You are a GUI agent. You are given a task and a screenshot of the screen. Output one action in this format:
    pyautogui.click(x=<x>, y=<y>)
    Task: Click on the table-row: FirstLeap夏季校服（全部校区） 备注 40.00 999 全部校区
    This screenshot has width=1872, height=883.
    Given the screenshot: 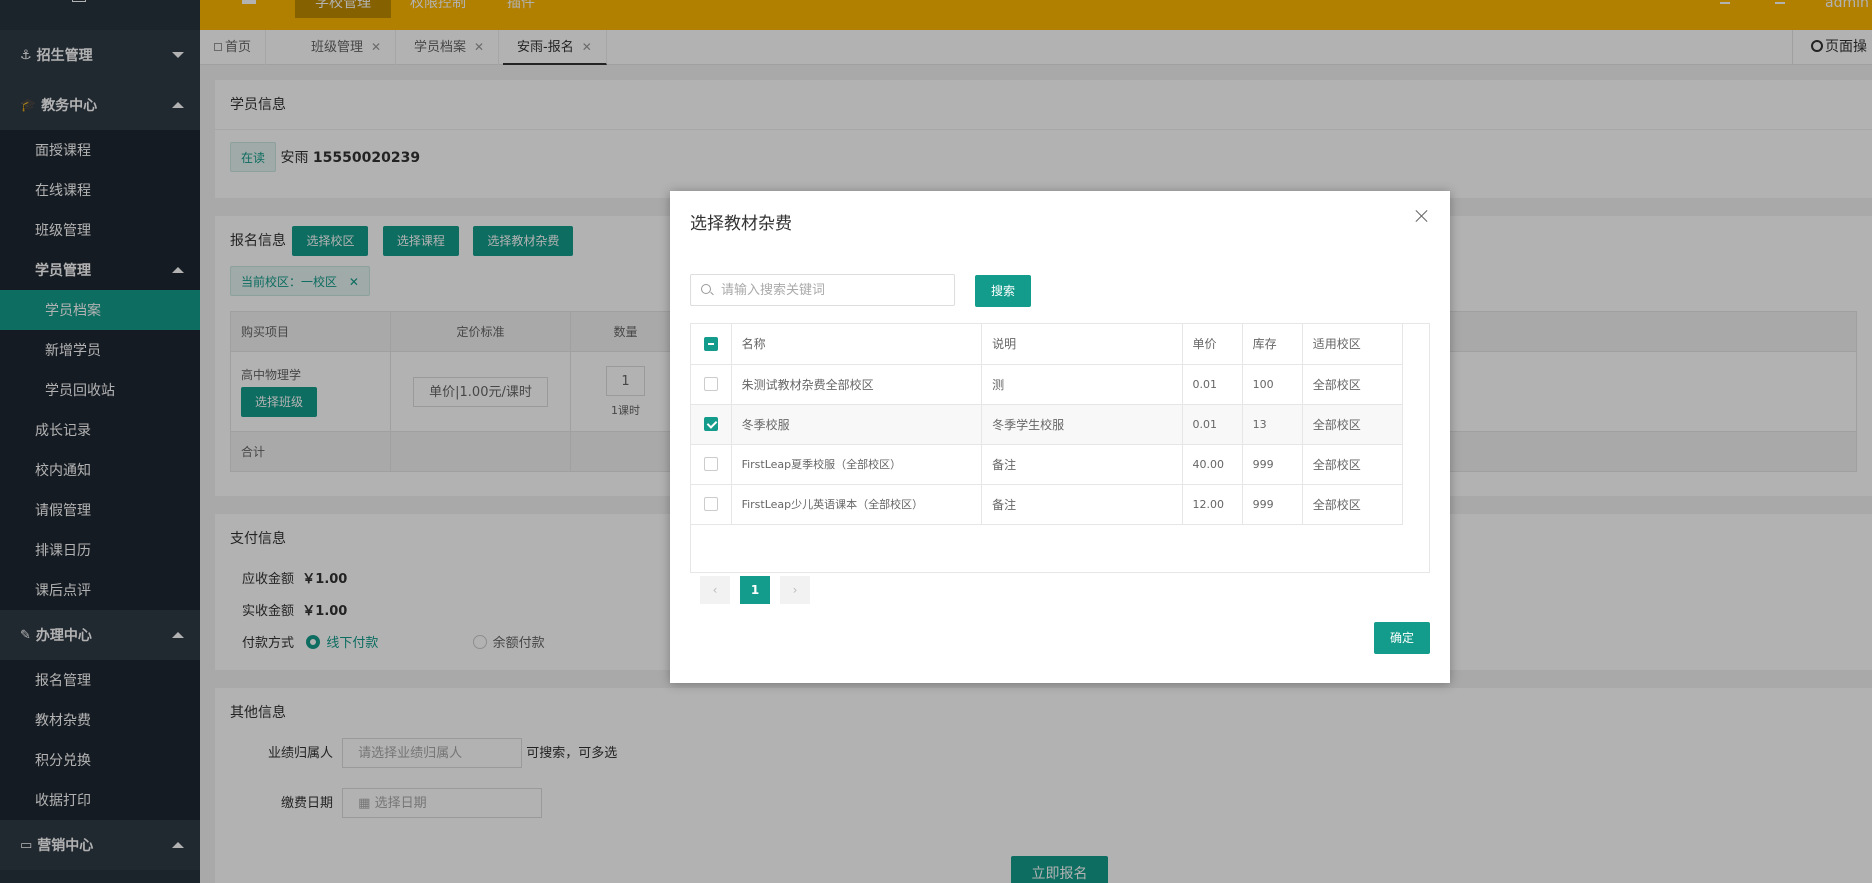 What is the action you would take?
    pyautogui.click(x=1047, y=464)
    